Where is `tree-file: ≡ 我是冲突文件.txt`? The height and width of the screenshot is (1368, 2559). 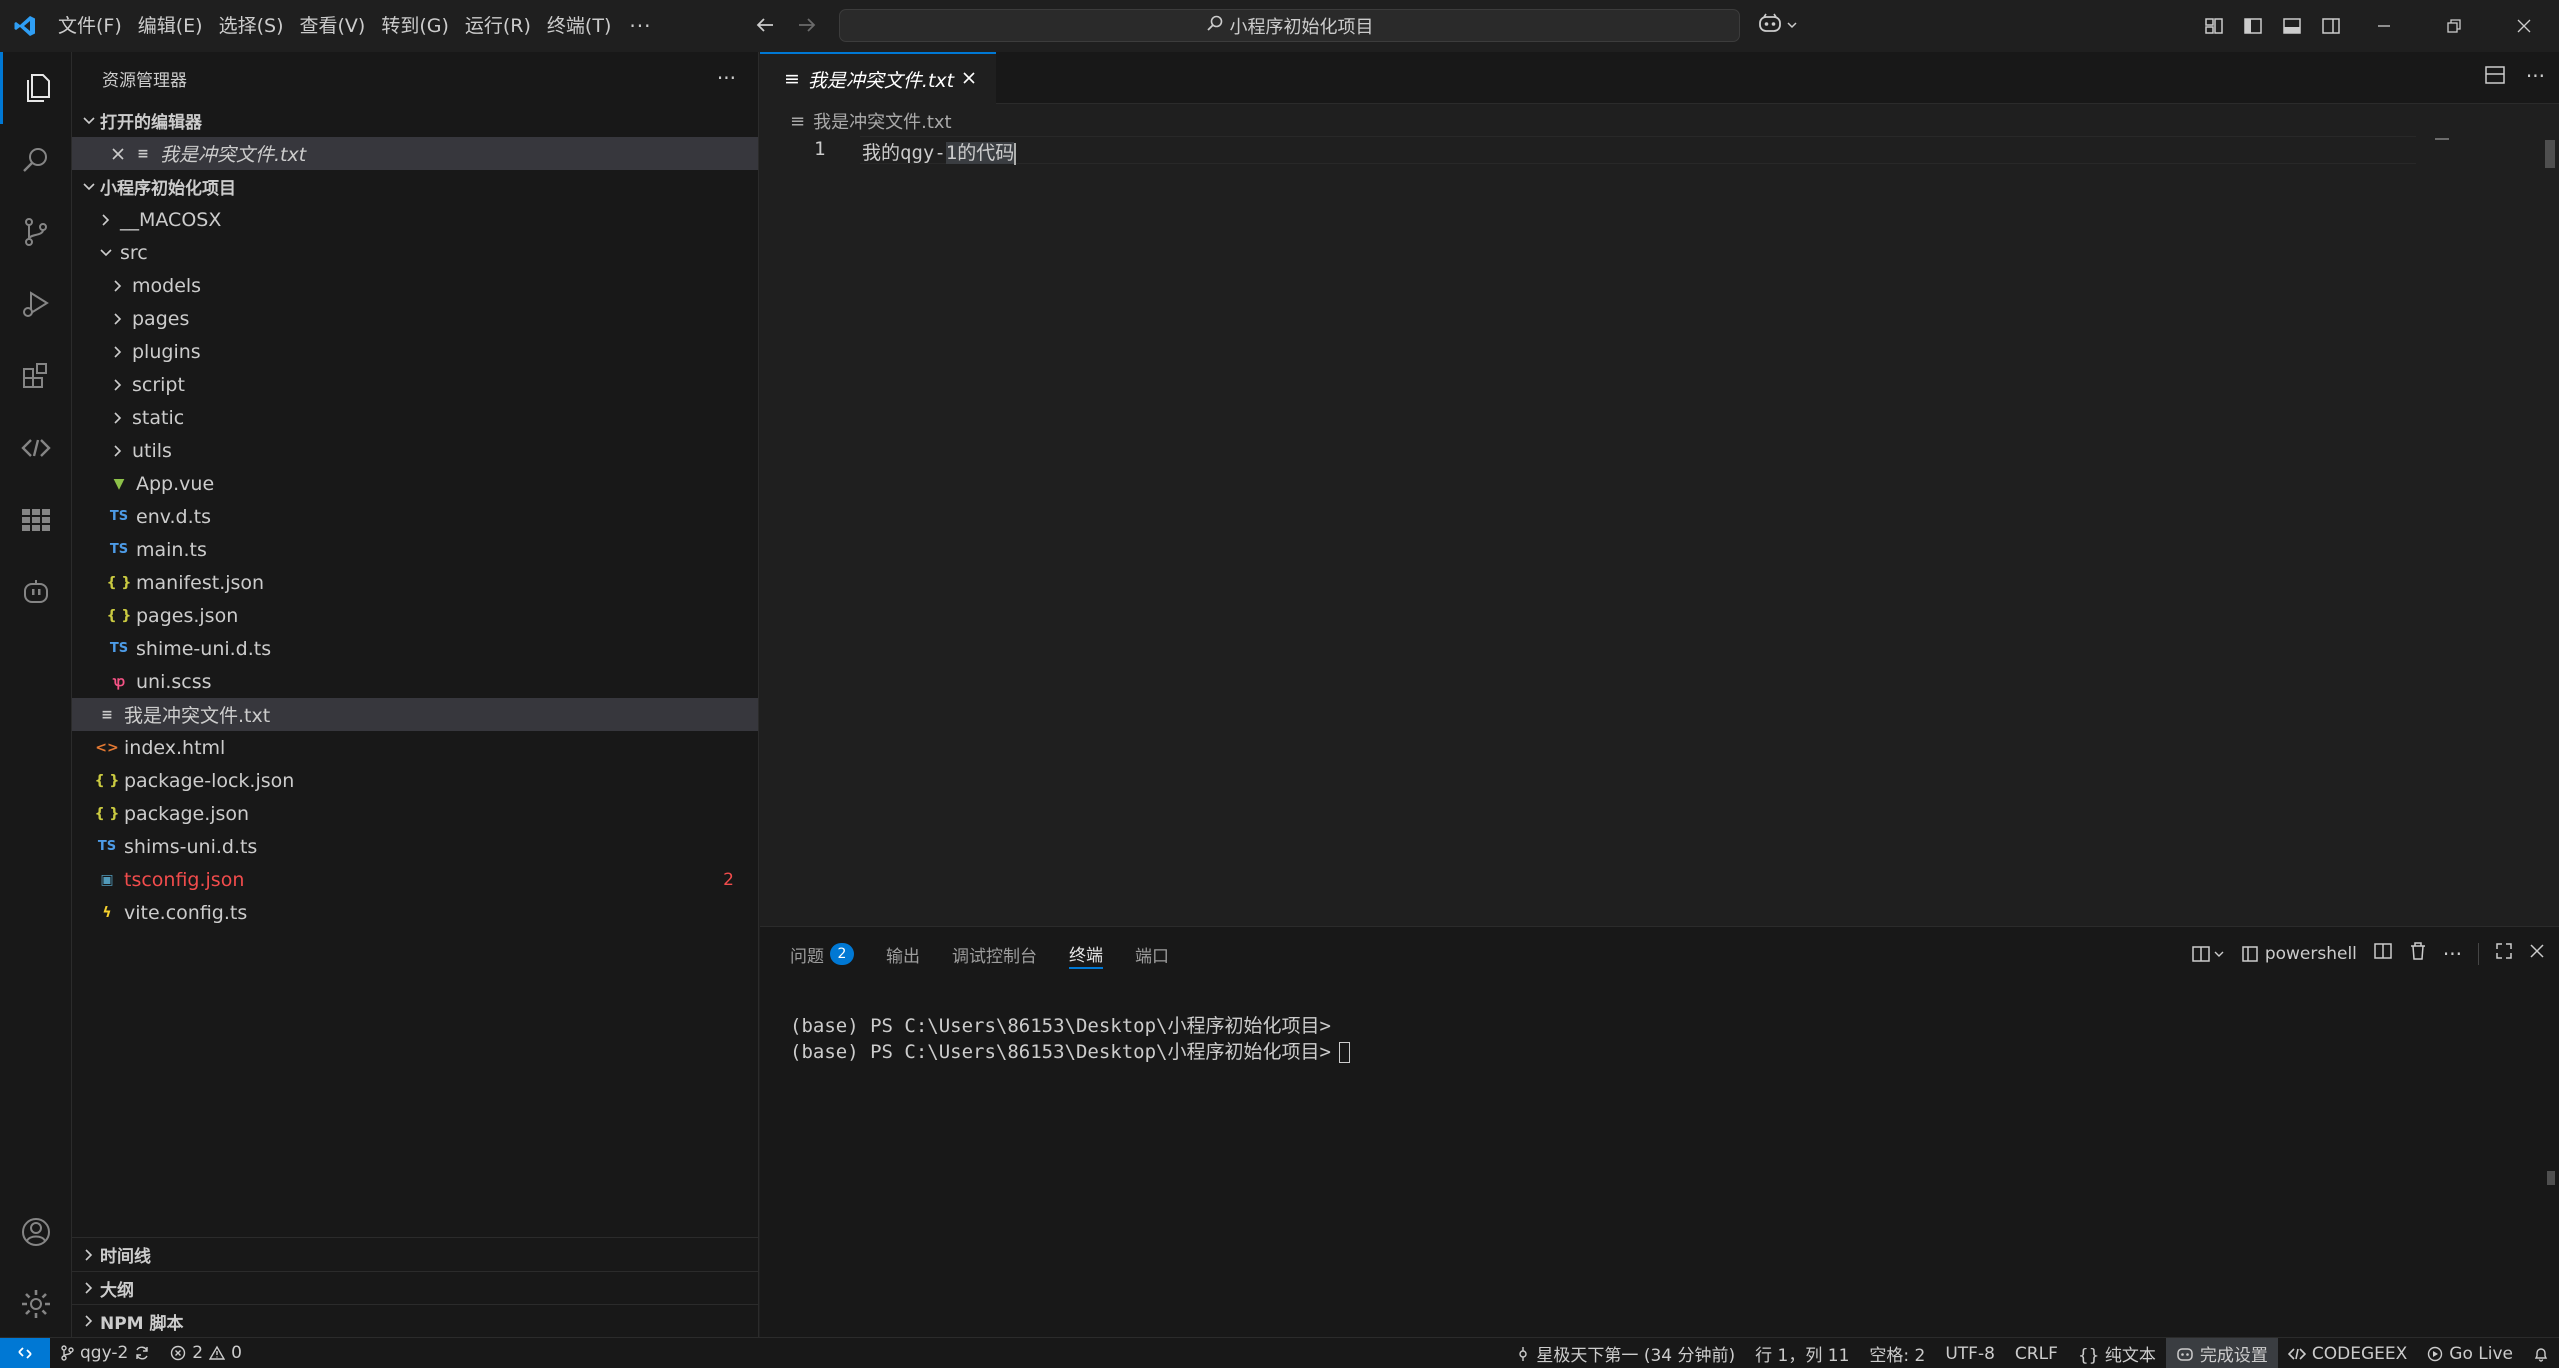 tree-file: ≡ 我是冲突文件.txt is located at coordinates (415, 714).